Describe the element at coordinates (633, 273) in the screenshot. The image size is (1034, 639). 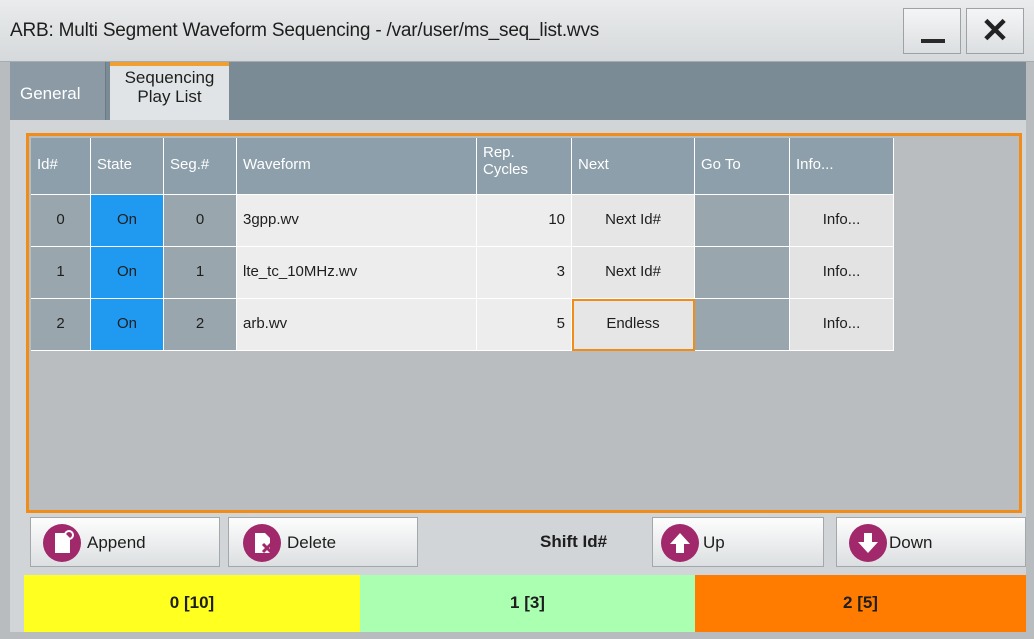
I see `row-1-next: Next Id#` at that location.